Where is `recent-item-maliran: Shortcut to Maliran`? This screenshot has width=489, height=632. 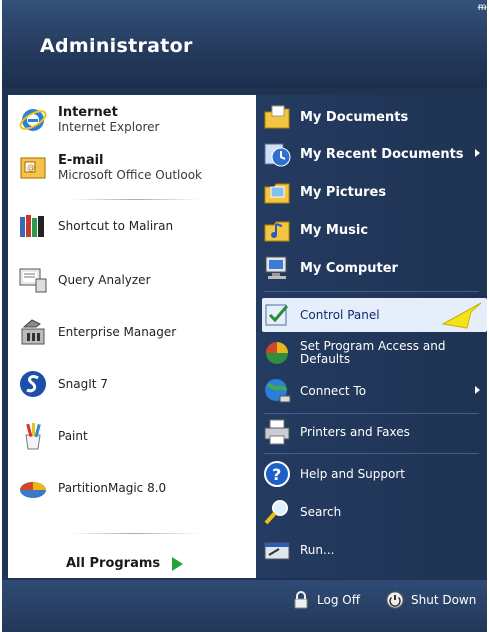
recent-item-maliran: Shortcut to Maliran is located at coordinates (134, 226).